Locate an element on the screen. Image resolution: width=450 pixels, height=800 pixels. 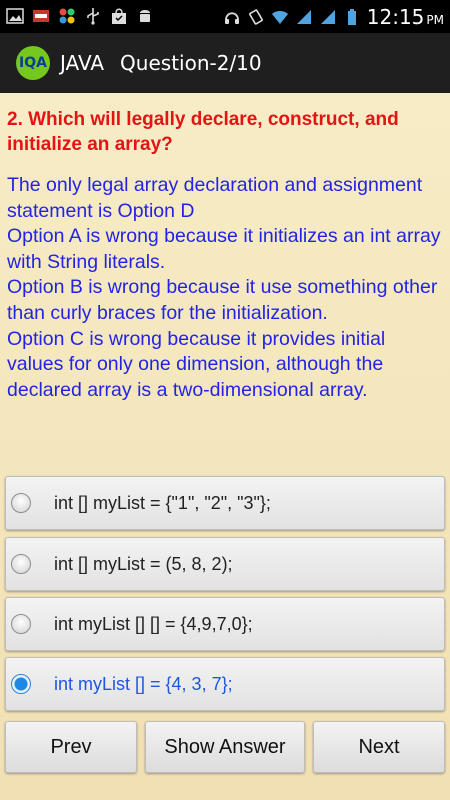
prev-button: Prev is located at coordinates (71, 747).